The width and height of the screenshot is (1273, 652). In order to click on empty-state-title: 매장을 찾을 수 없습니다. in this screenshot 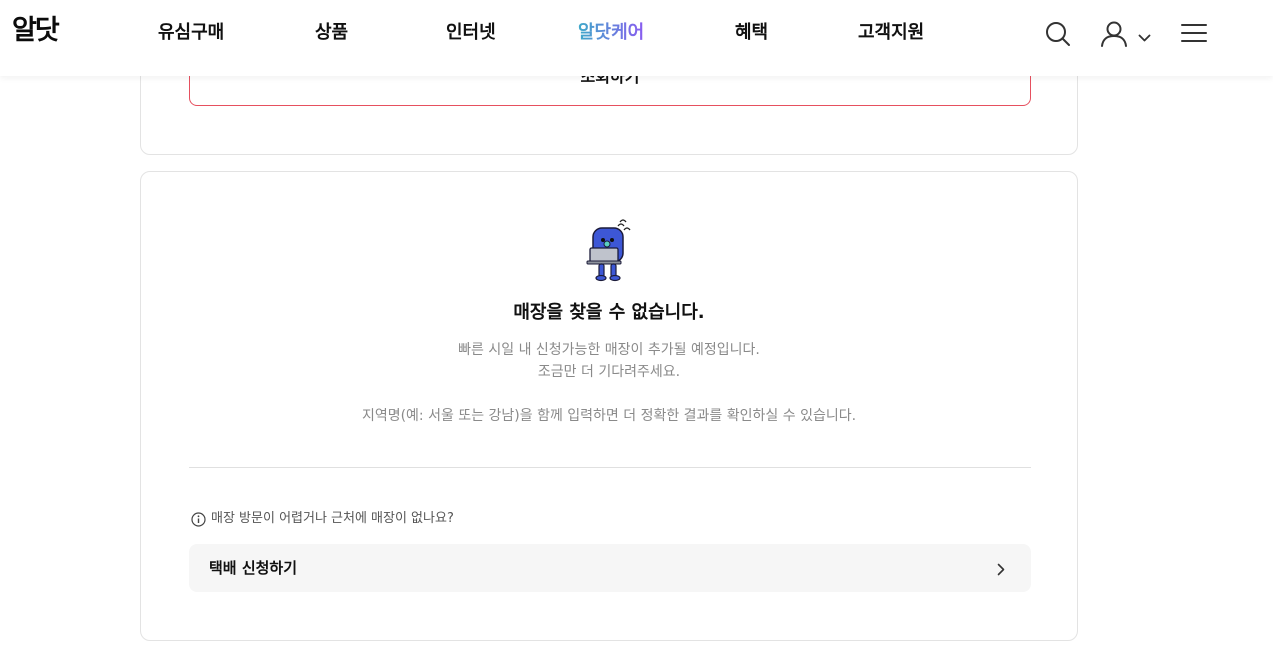, I will do `click(609, 312)`.